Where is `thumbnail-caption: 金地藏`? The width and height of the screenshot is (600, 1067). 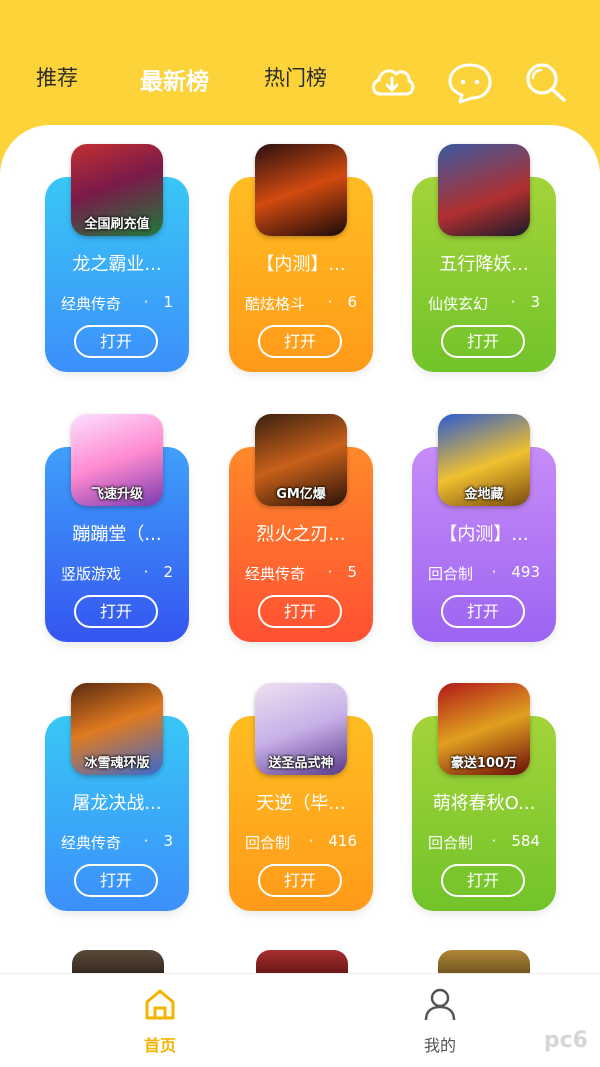 thumbnail-caption: 金地藏 is located at coordinates (484, 494).